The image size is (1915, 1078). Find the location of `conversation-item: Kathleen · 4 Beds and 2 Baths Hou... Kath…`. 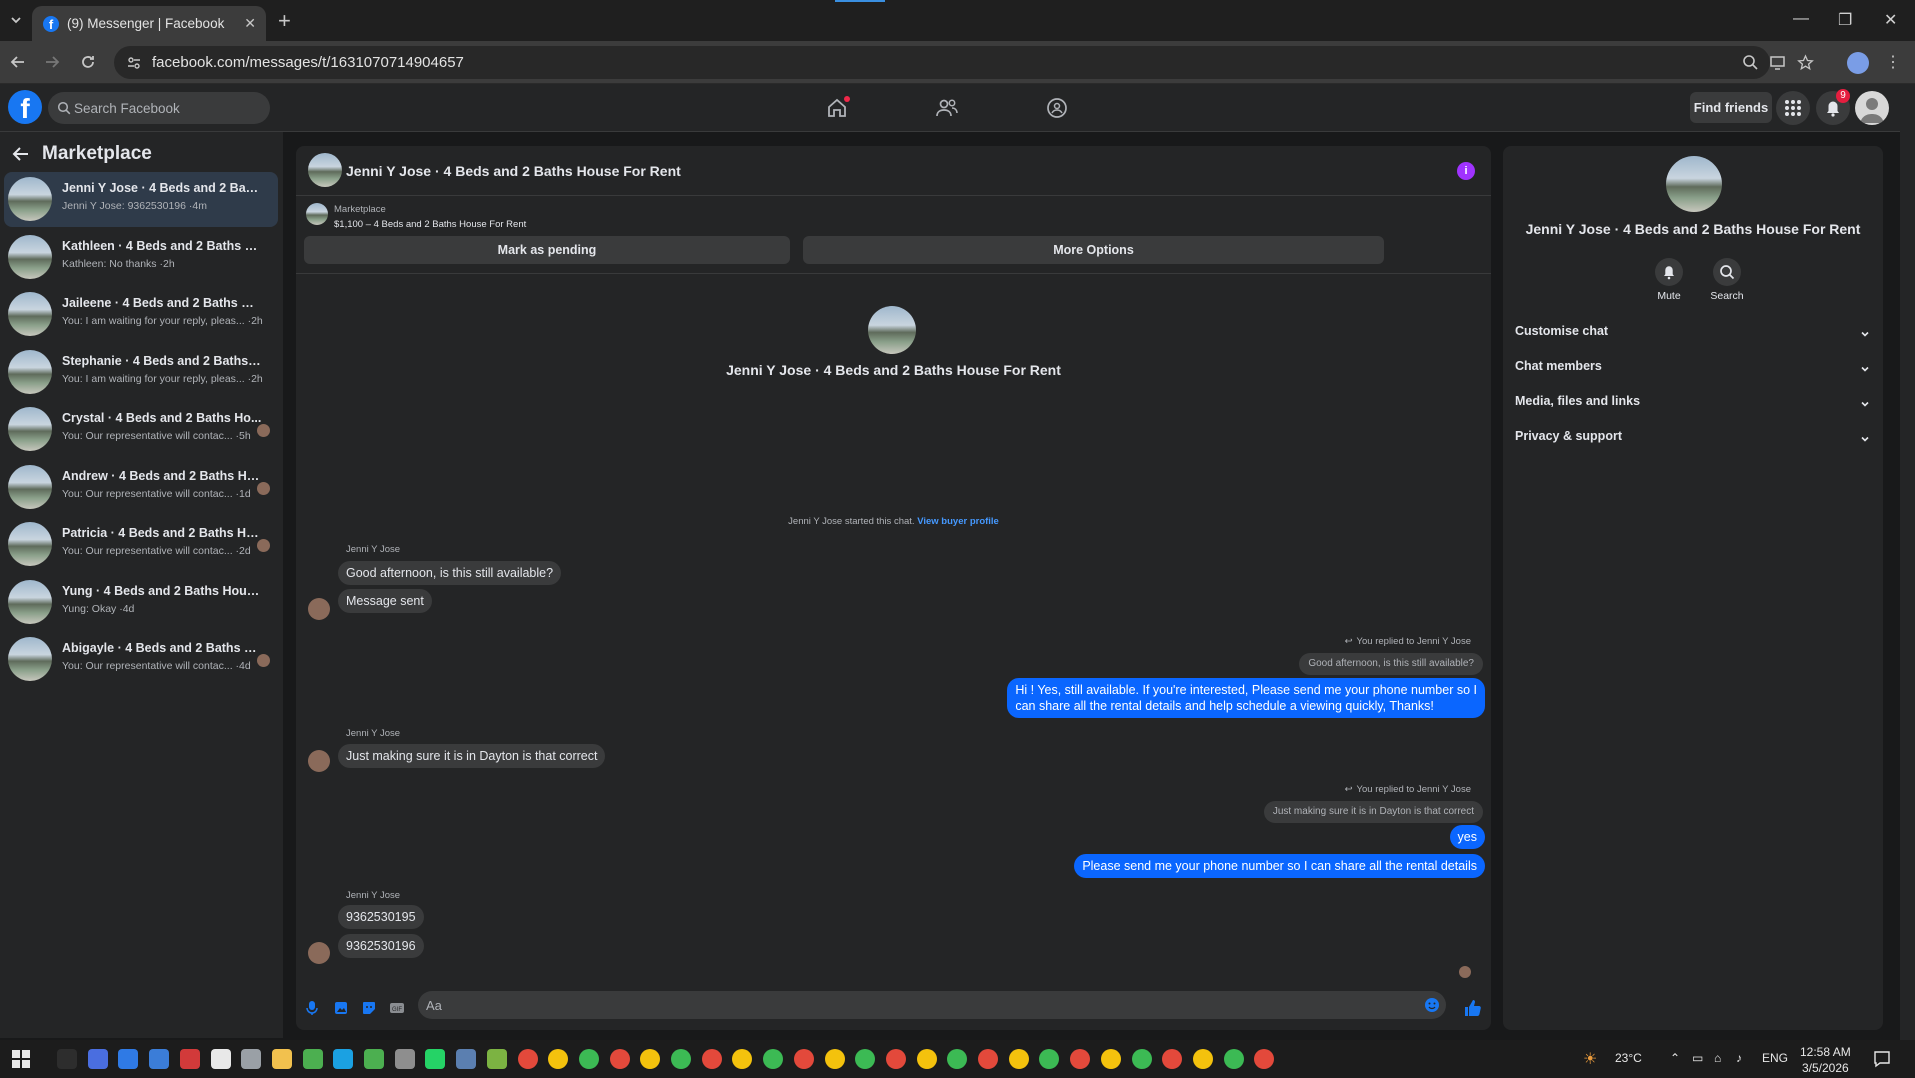

conversation-item: Kathleen · 4 Beds and 2 Baths Hou... Kath… is located at coordinates (141, 257).